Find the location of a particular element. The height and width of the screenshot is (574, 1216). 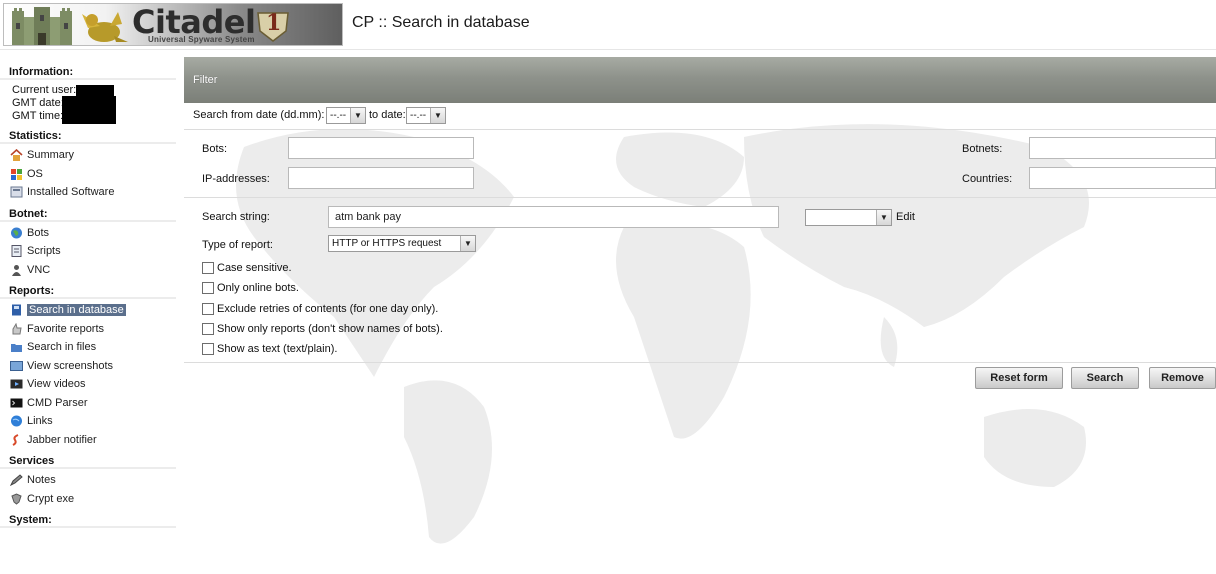

gmt-date-row: GMT date: is located at coordinates (90, 110).